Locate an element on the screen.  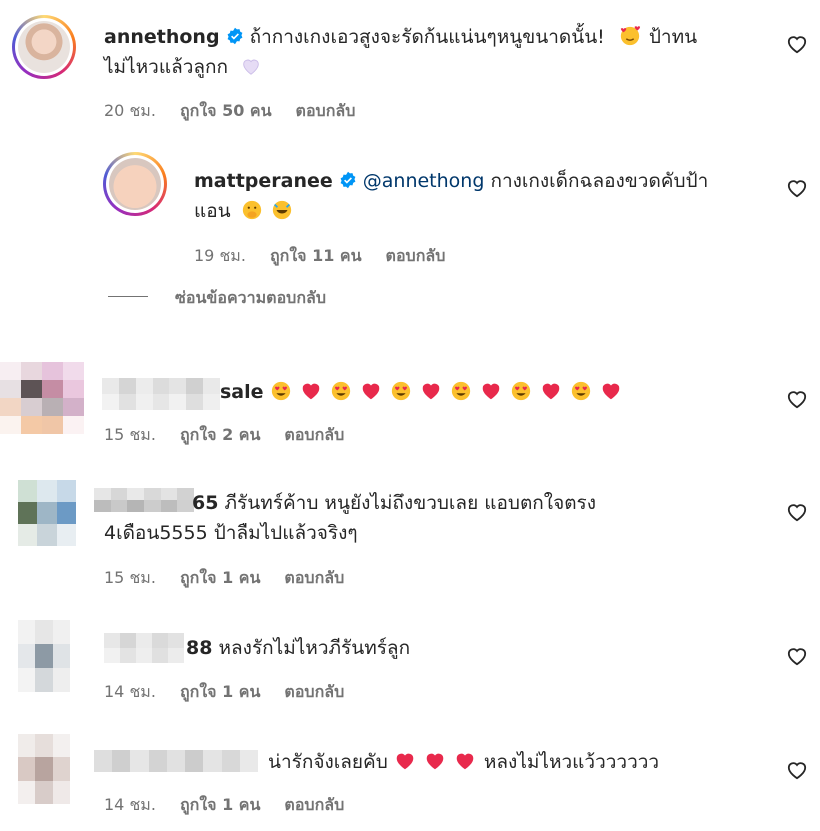
comment-username: annethong is located at coordinates (162, 37).